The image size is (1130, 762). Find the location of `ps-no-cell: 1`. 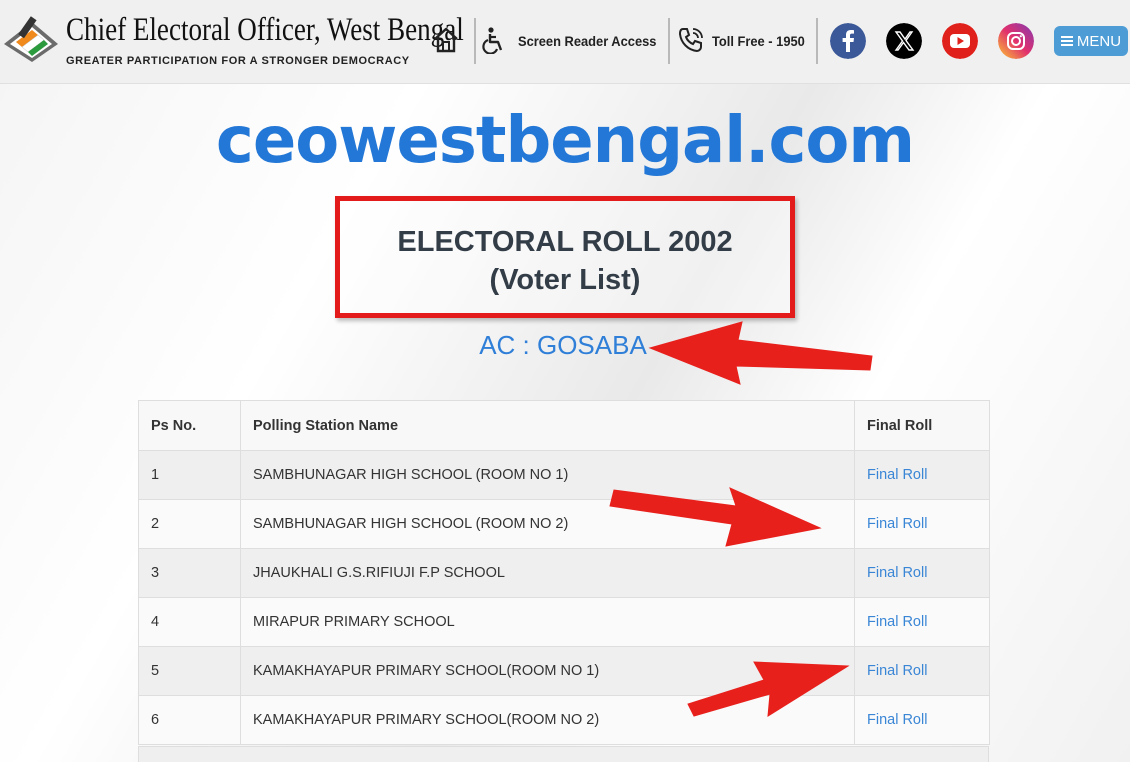

ps-no-cell: 1 is located at coordinates (189, 475).